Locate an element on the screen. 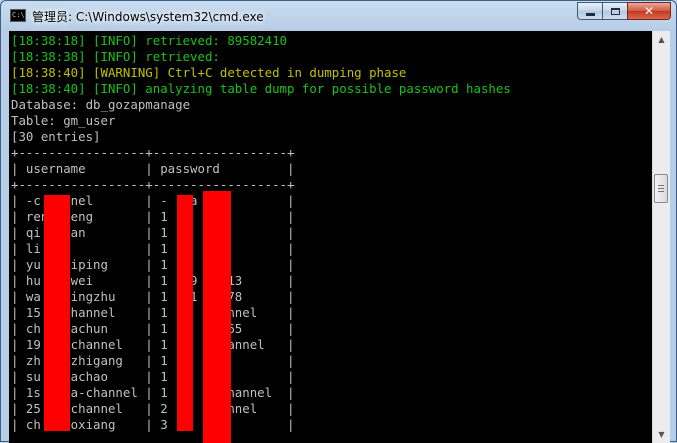  title-bar: C:\ 管理员: C:\Windows\system32\cmd.exe ✕ is located at coordinates (338, 16).